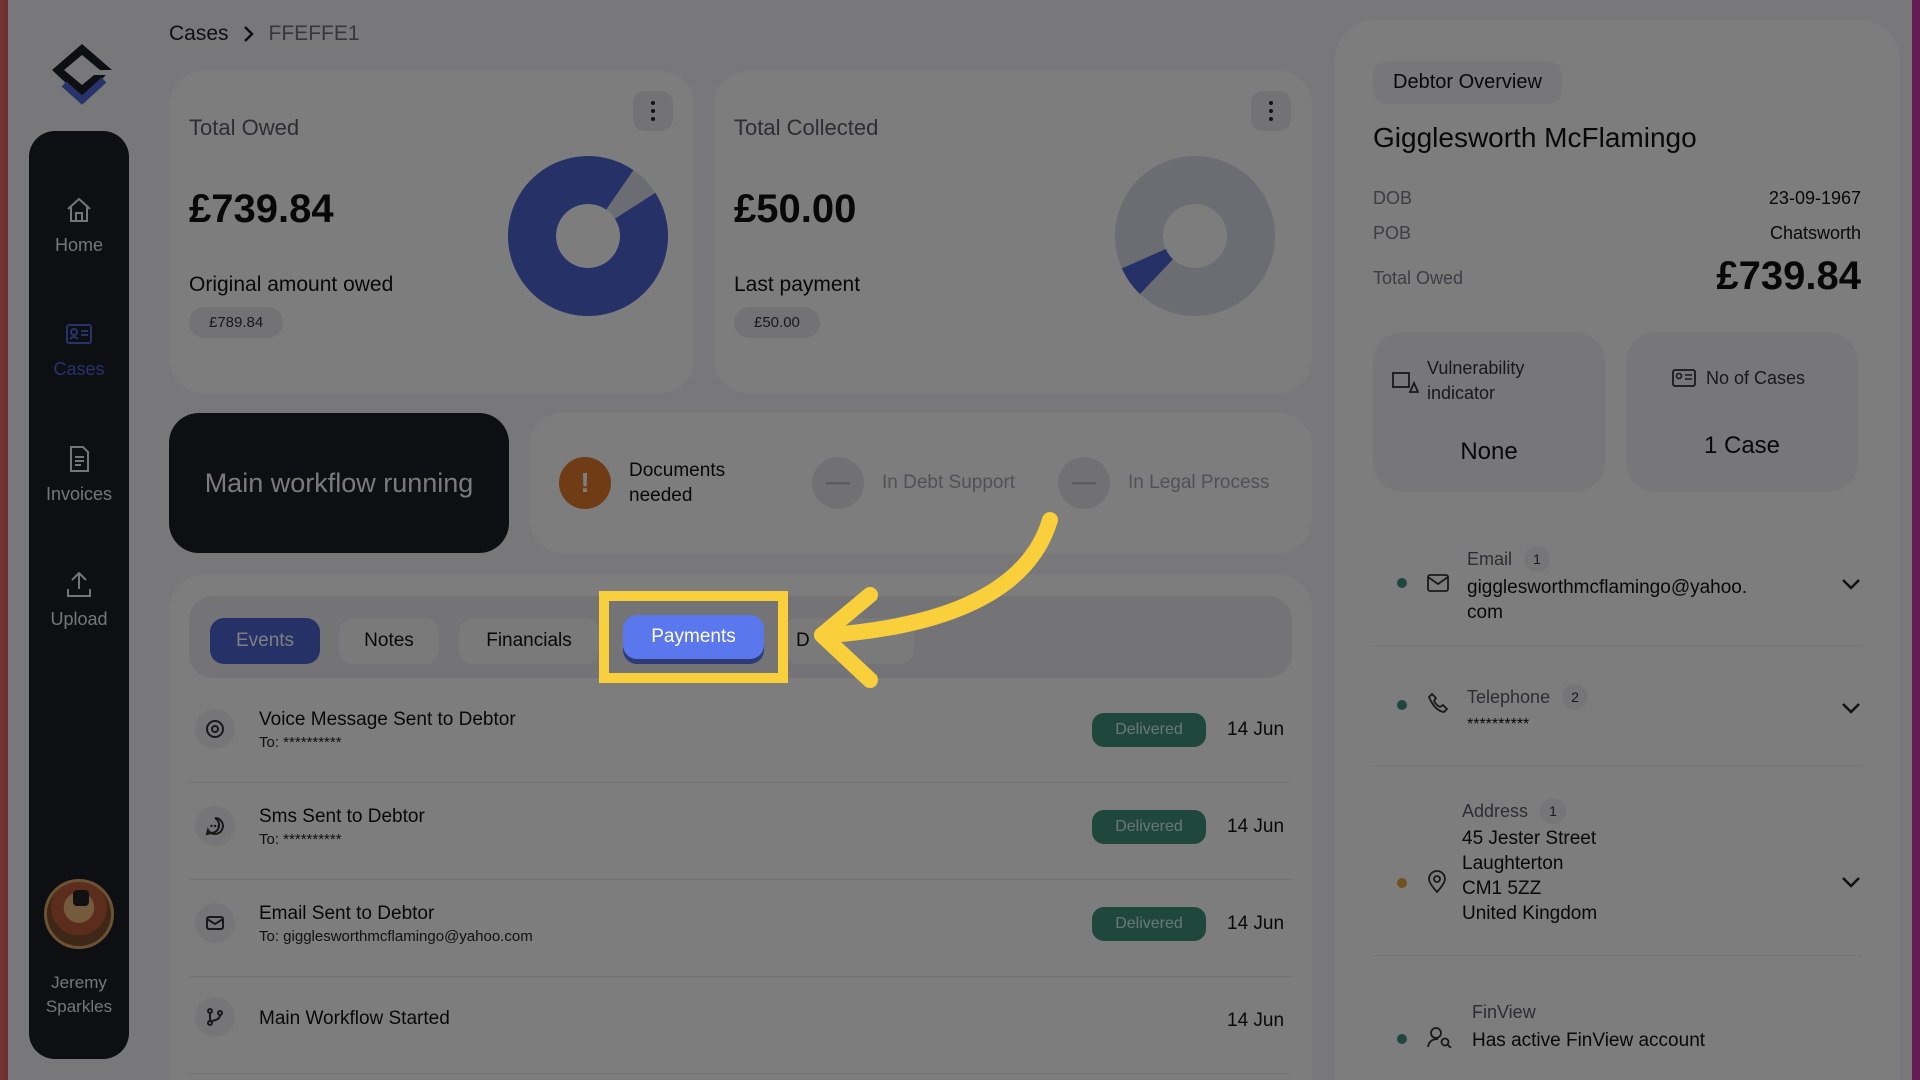 Image resolution: width=1920 pixels, height=1080 pixels. Describe the element at coordinates (1476, 368) in the screenshot. I see `vulnerability-label-1: Vulnerability` at that location.